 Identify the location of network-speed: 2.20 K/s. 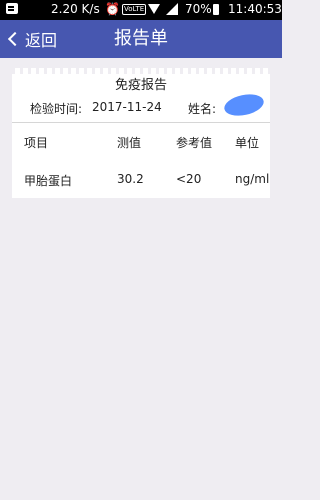
(75, 9).